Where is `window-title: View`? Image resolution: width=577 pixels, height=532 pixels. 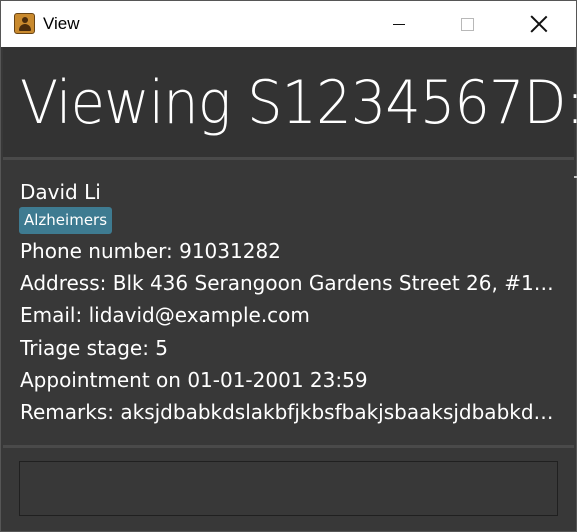 window-title: View is located at coordinates (61, 23).